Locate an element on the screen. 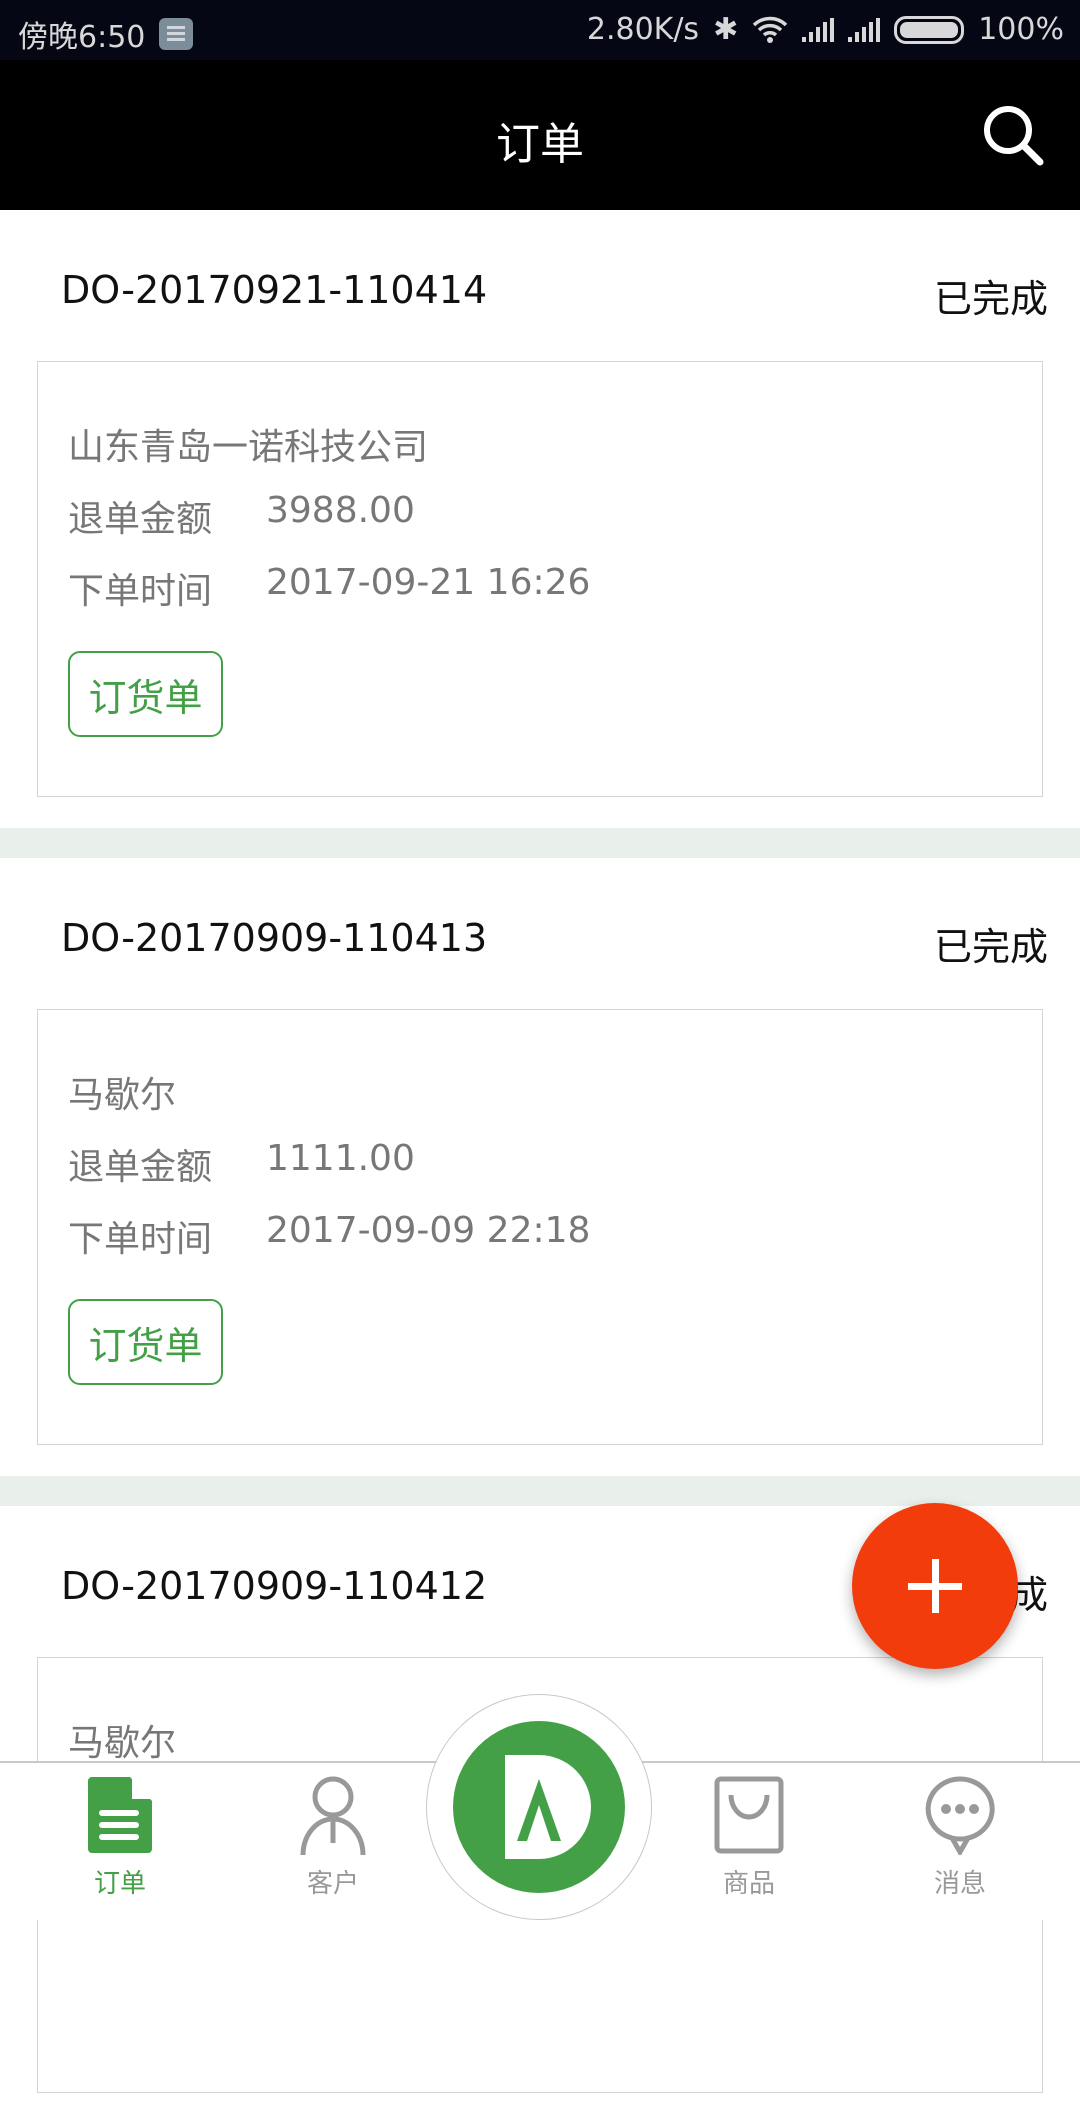 This screenshot has height=2124, width=1080. page-title: 订单 is located at coordinates (540, 144).